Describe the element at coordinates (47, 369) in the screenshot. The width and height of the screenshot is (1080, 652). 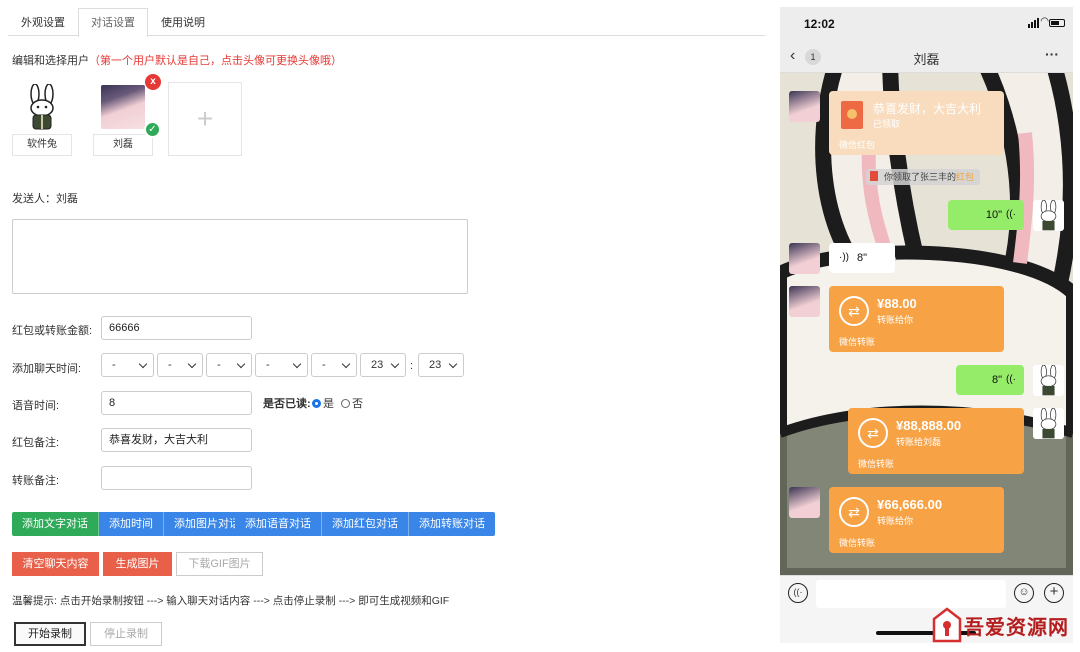
I see `chat-time-label: 添加聊天时间:` at that location.